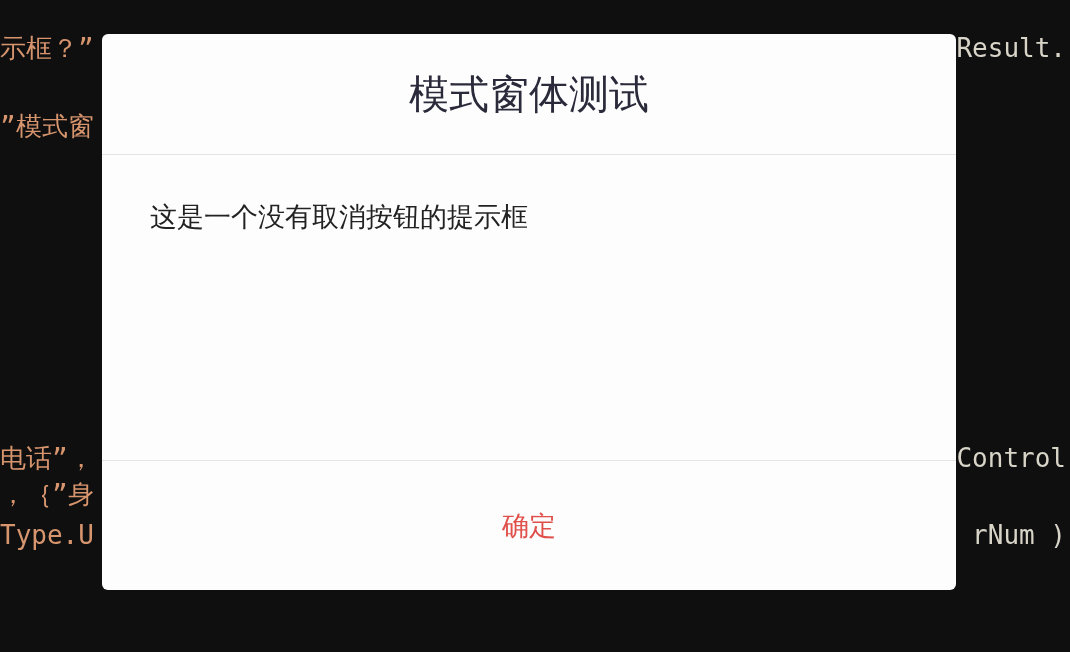 The width and height of the screenshot is (1070, 652). Describe the element at coordinates (47, 494) in the screenshot. I see `code-text: ，｛”身` at that location.